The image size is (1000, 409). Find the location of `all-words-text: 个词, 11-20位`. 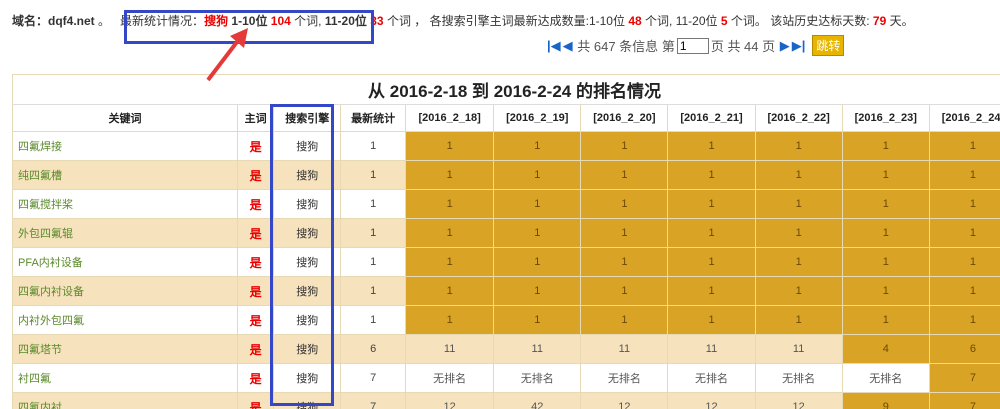

all-words-text: 个词, 11-20位 is located at coordinates (681, 21).